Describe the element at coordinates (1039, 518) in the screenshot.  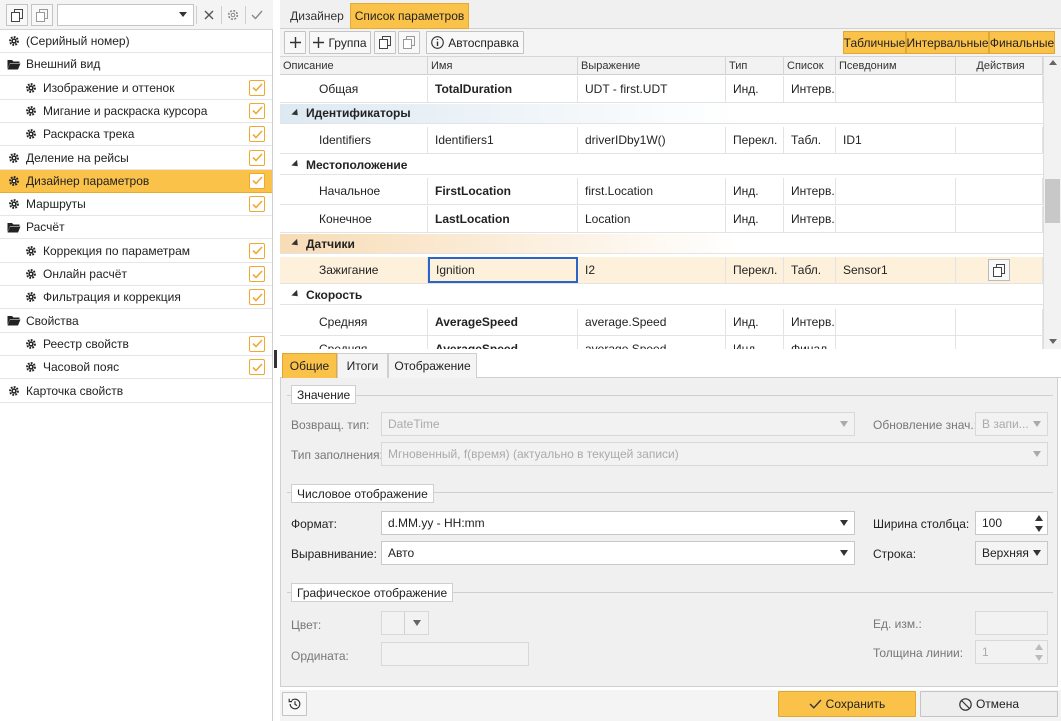
I see `stepper-up-icon` at that location.